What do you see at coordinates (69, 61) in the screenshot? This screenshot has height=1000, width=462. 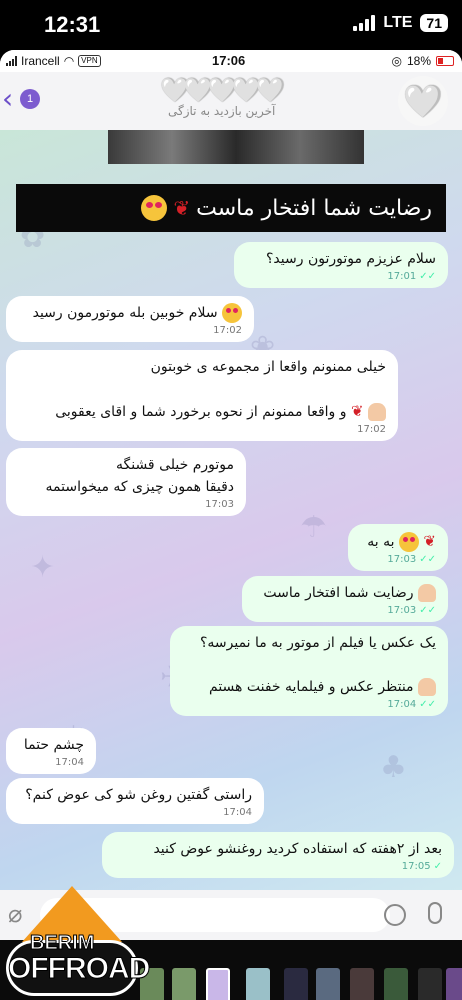 I see `wifi-icon: ◠` at bounding box center [69, 61].